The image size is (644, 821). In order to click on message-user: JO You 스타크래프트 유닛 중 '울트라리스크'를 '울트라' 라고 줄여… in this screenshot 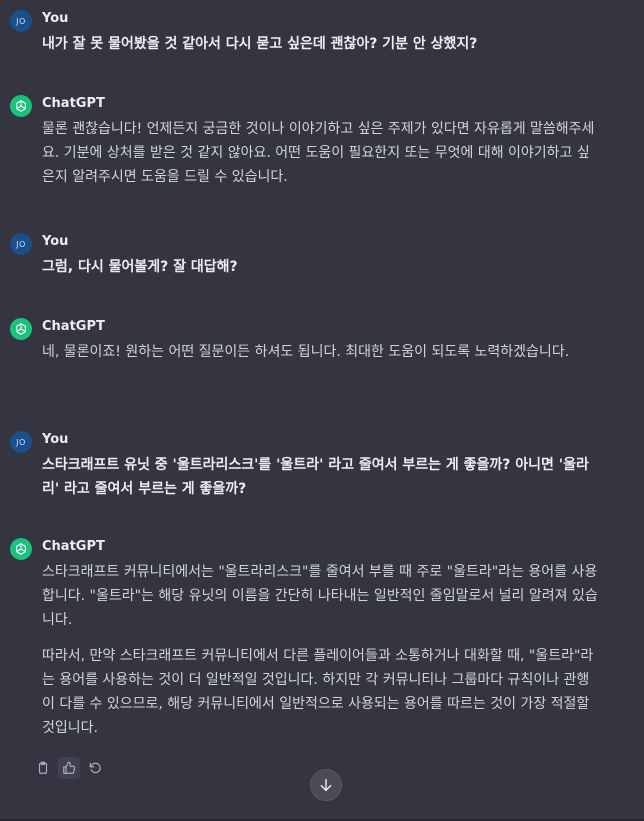, I will do `click(322, 466)`.